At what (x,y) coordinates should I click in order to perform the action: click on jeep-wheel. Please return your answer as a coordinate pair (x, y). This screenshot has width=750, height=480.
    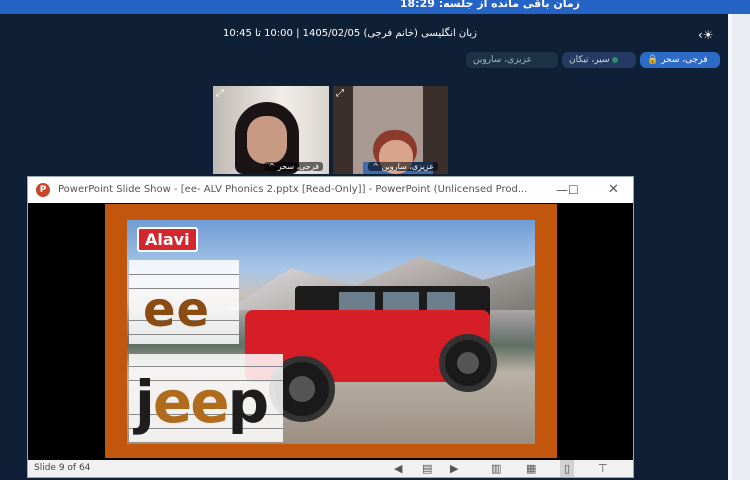
    Looking at the image, I should click on (468, 363).